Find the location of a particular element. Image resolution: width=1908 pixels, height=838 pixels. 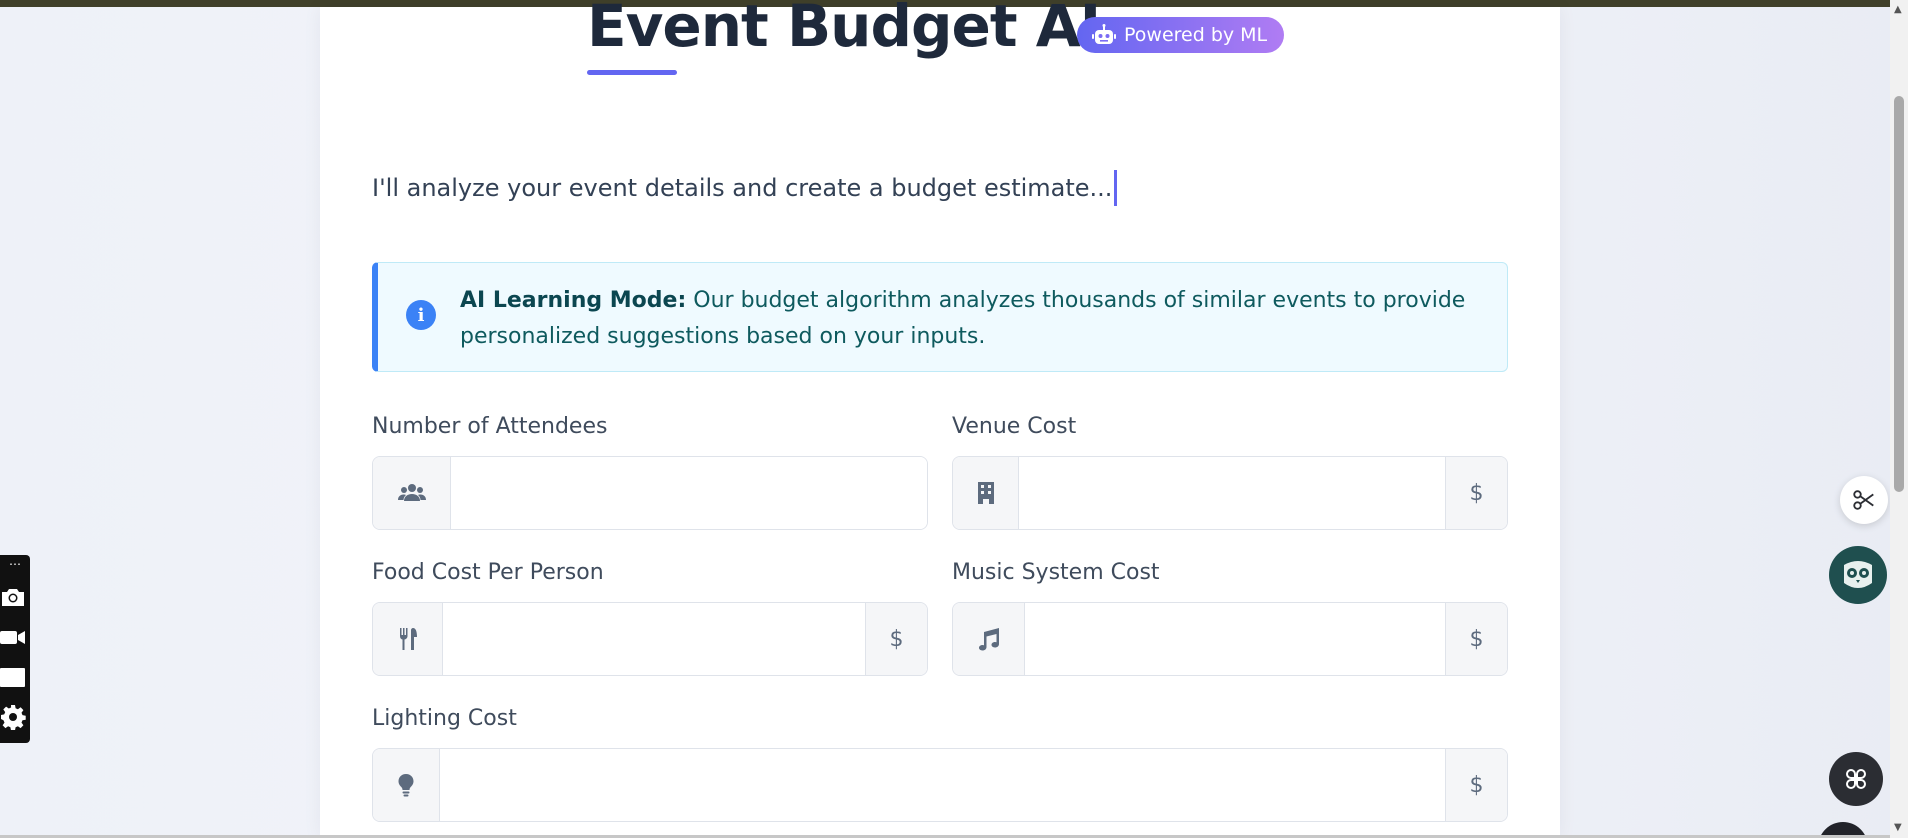

music-cost-label: Music System Cost is located at coordinates (1056, 572).